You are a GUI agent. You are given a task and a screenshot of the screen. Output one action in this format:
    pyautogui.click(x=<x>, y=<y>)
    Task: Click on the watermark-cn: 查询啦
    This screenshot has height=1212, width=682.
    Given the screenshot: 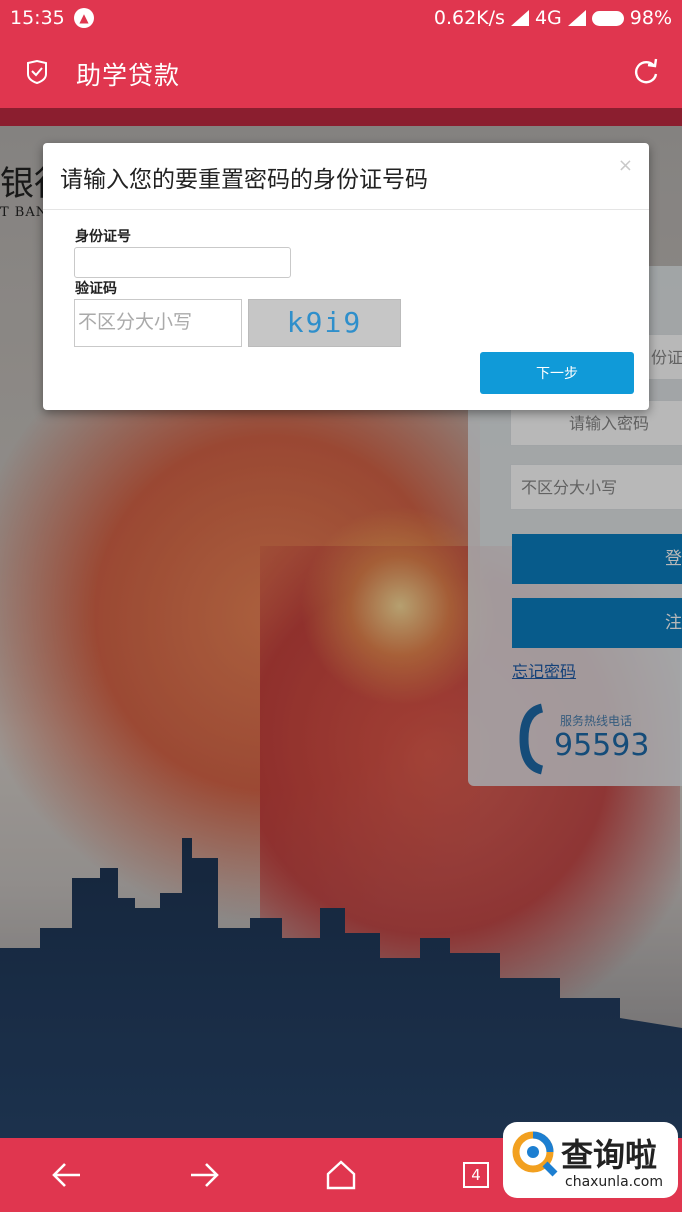 What is the action you would take?
    pyautogui.click(x=609, y=1155)
    